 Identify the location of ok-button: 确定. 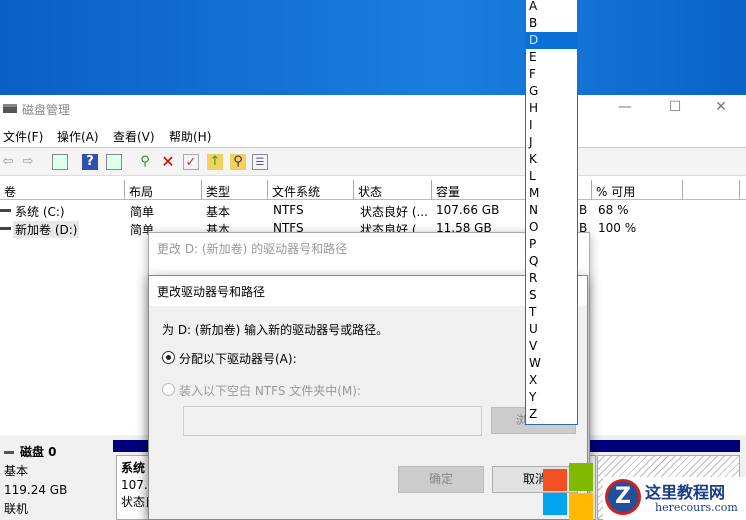
(441, 479).